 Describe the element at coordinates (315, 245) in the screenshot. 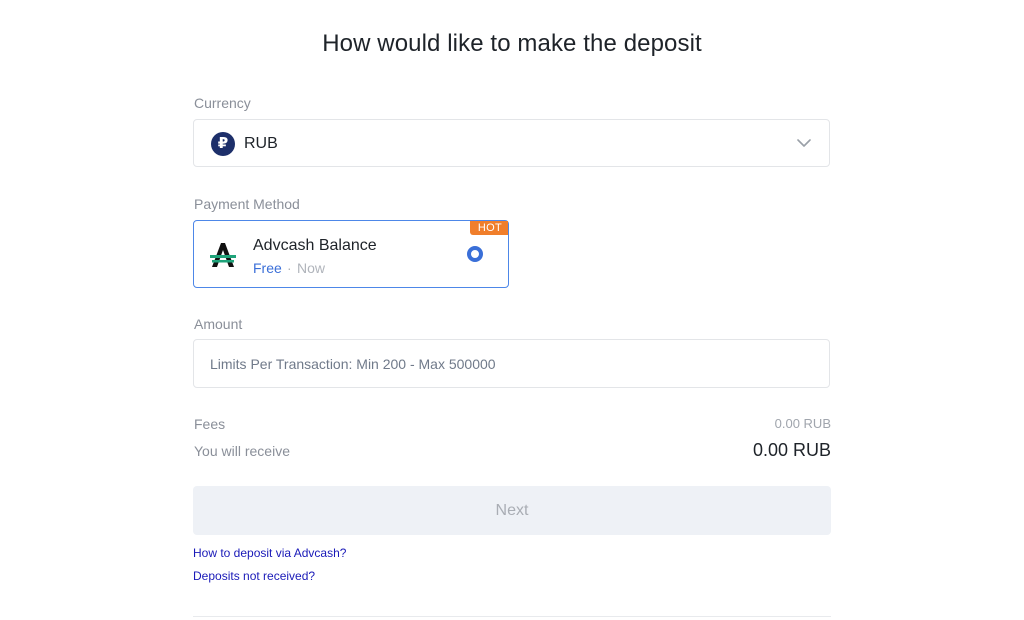

I see `payment-method-name: Advcash Balance` at that location.